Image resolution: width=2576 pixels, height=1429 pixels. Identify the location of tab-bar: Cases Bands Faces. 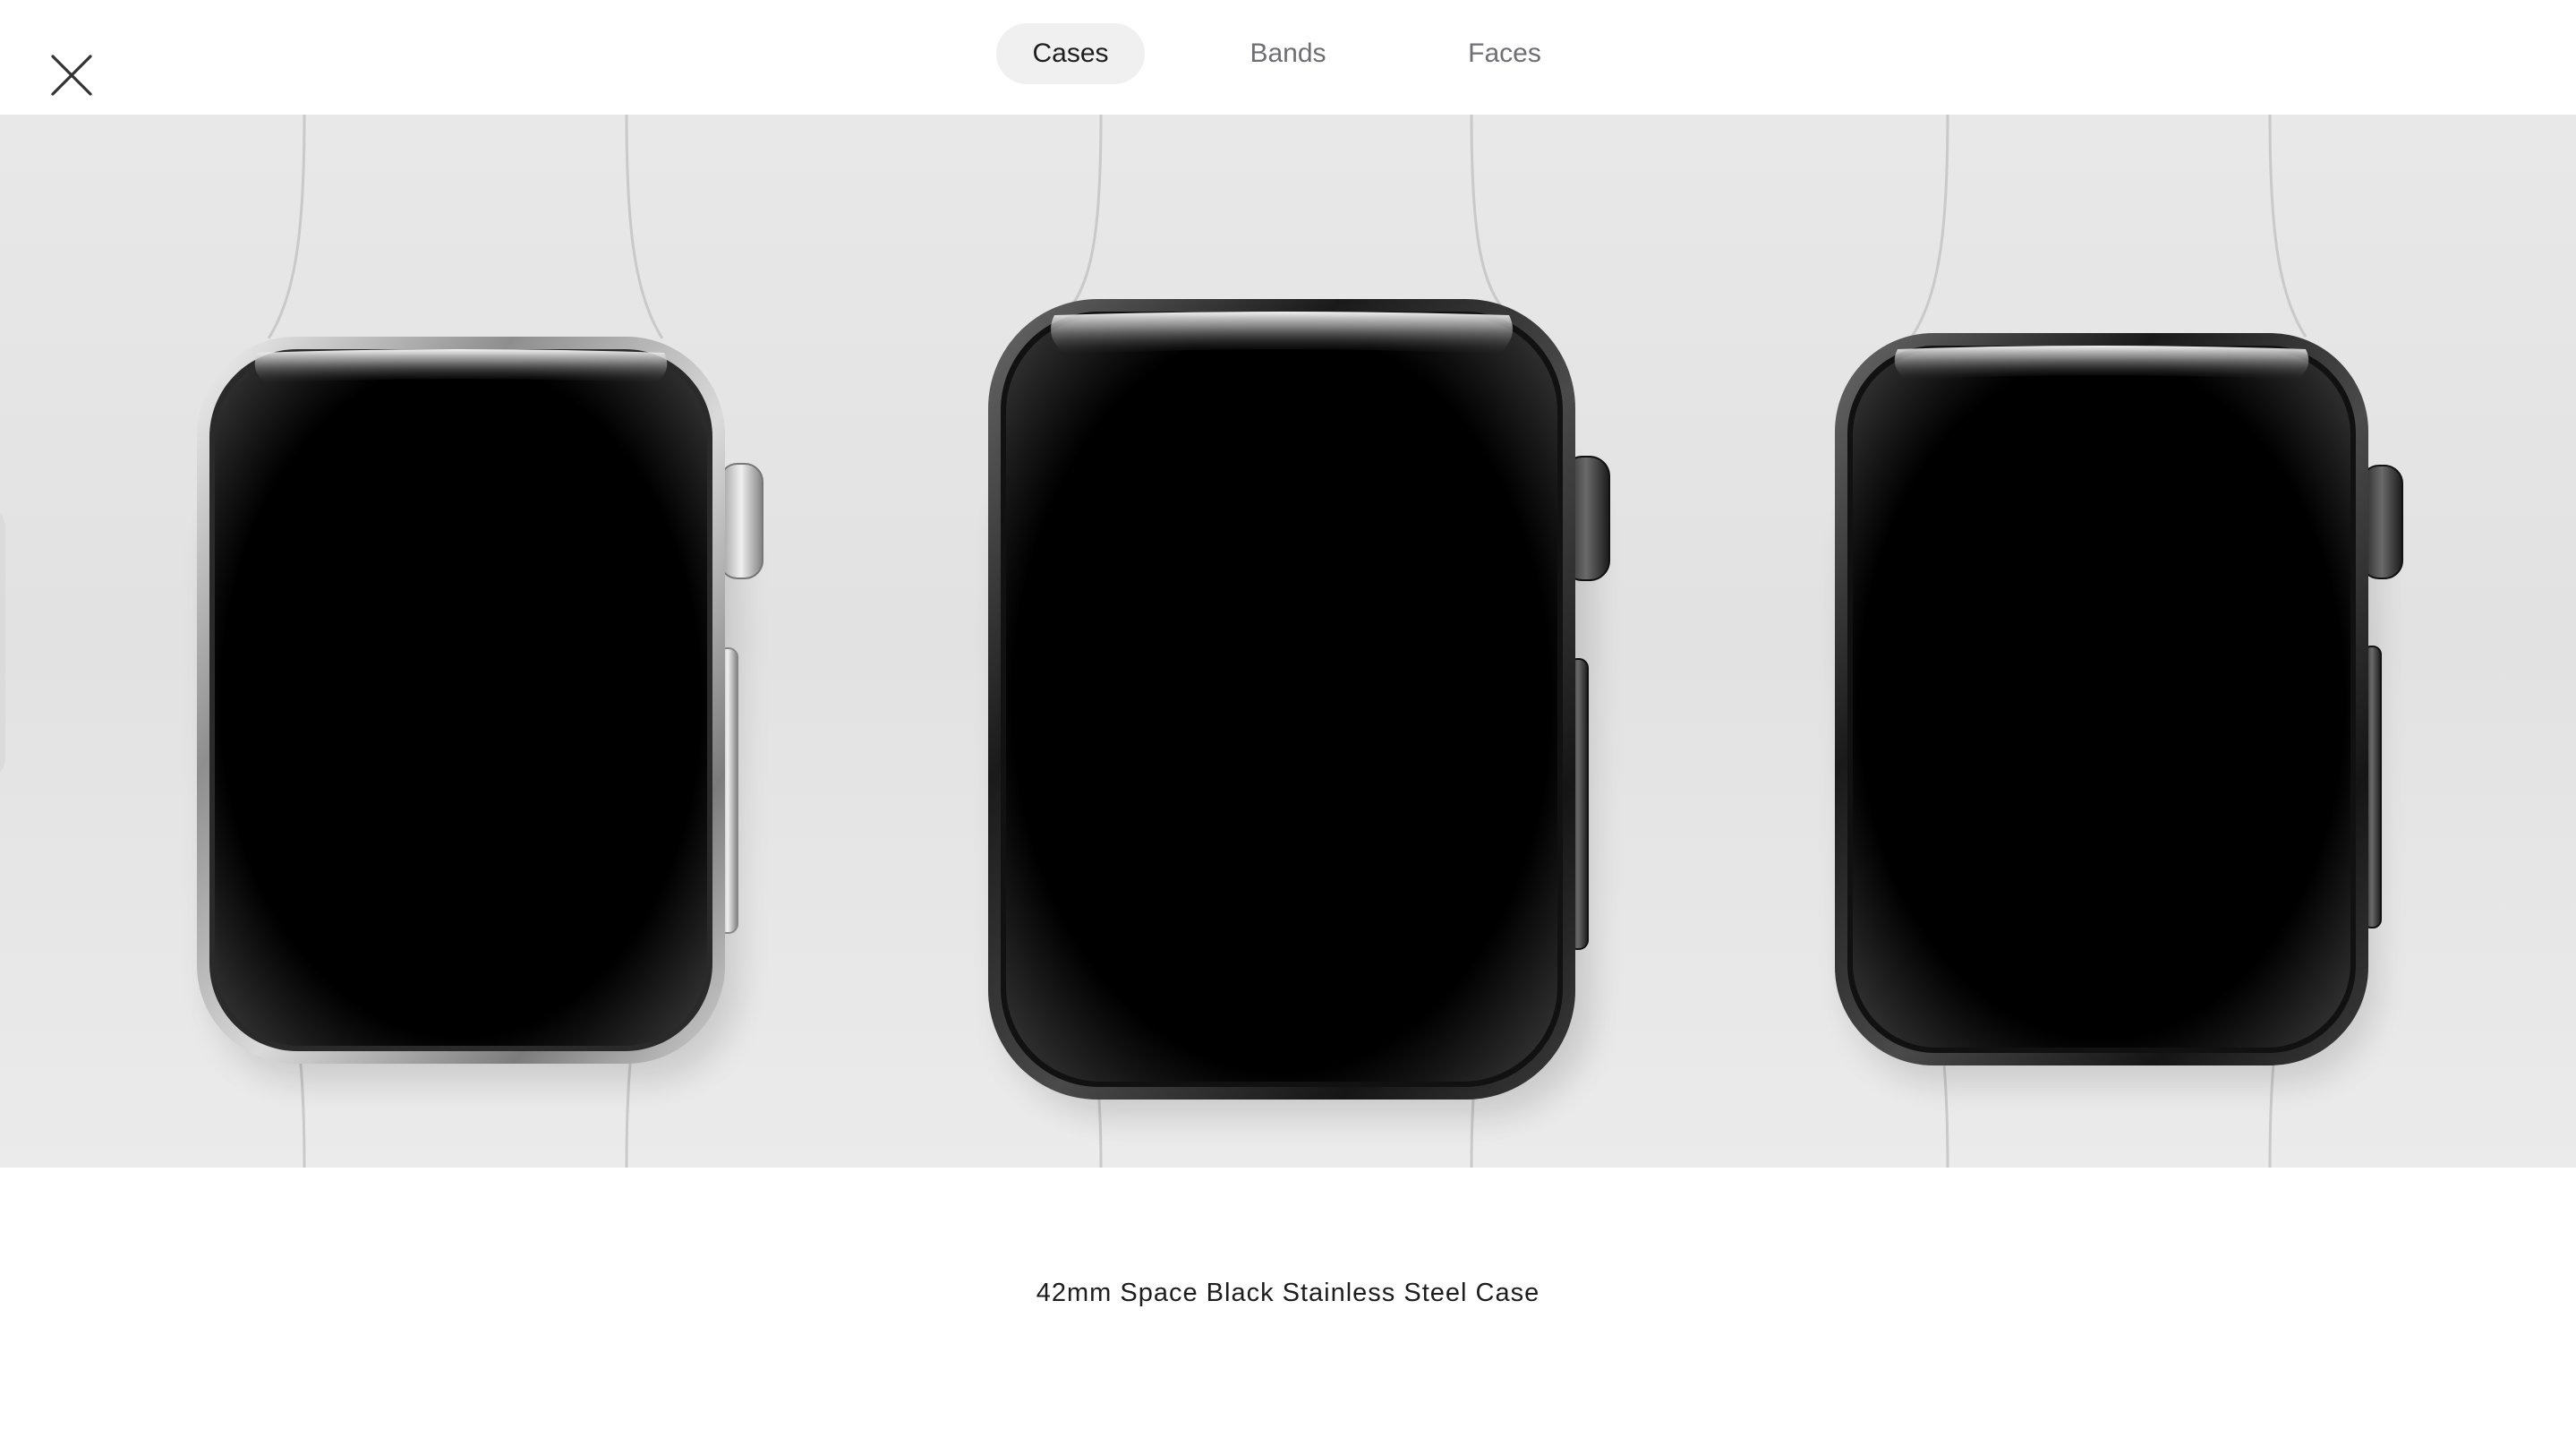
(1288, 53).